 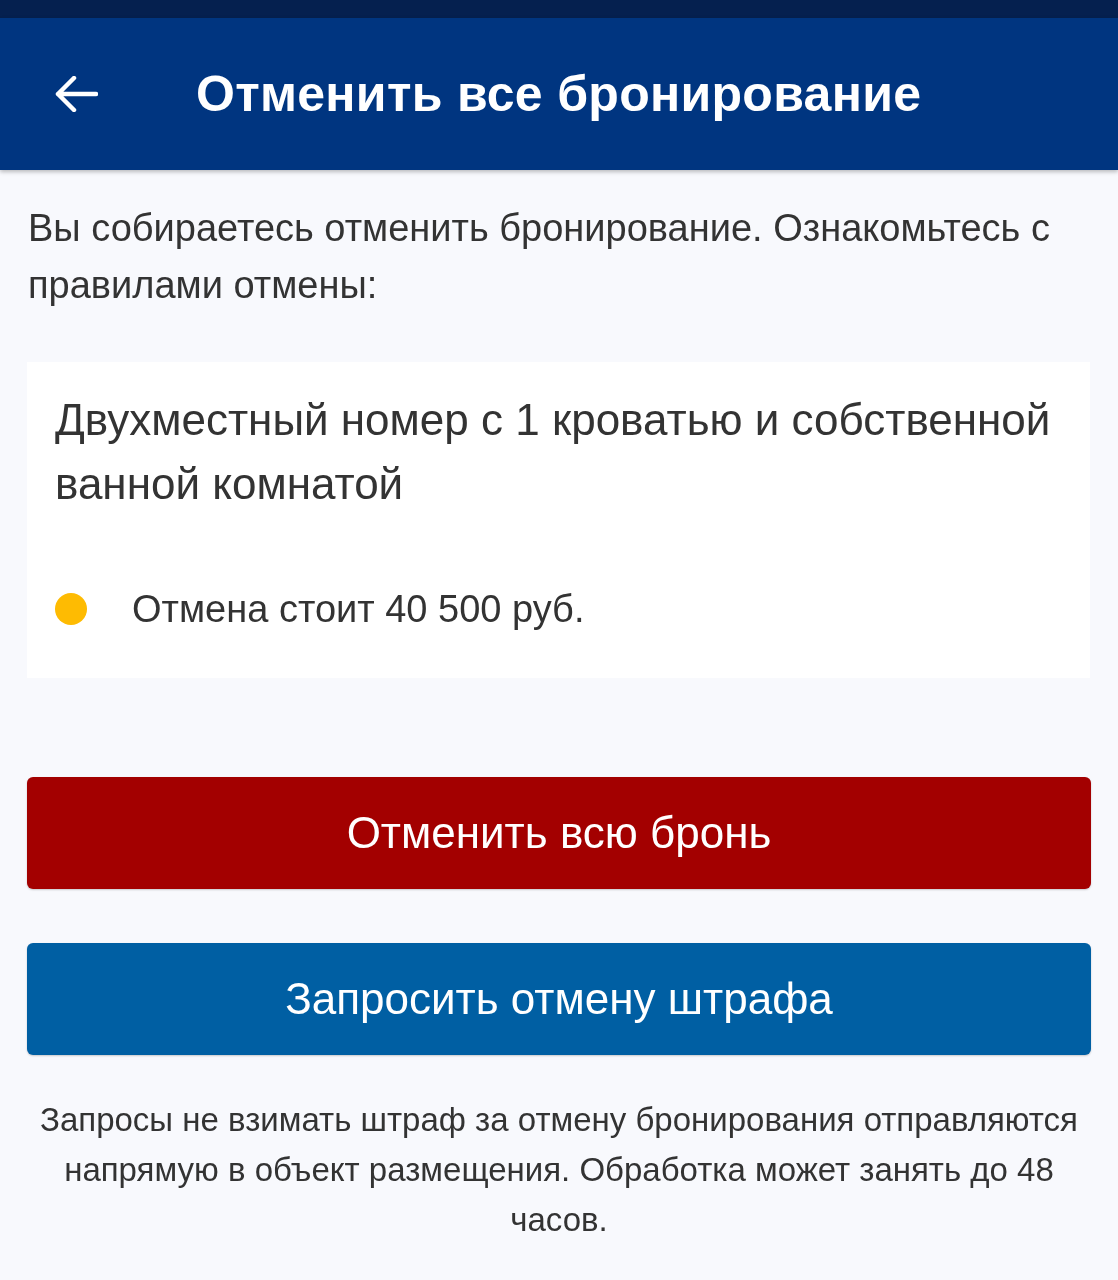 I want to click on request-waiver-button: Запросить отмену штрафа, so click(x=559, y=999).